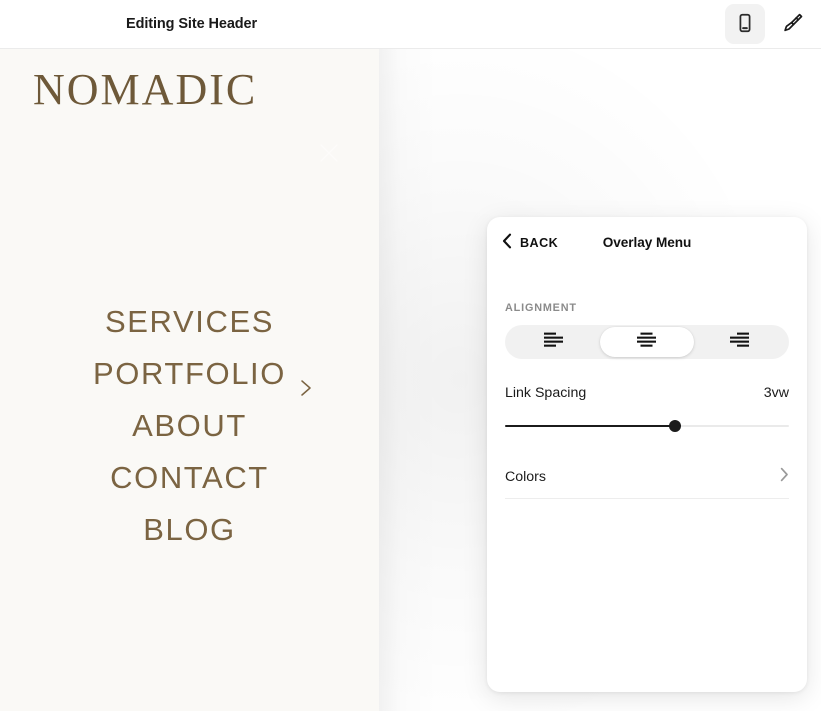 The height and width of the screenshot is (711, 821). I want to click on link-spacing-value: 3vw, so click(776, 393).